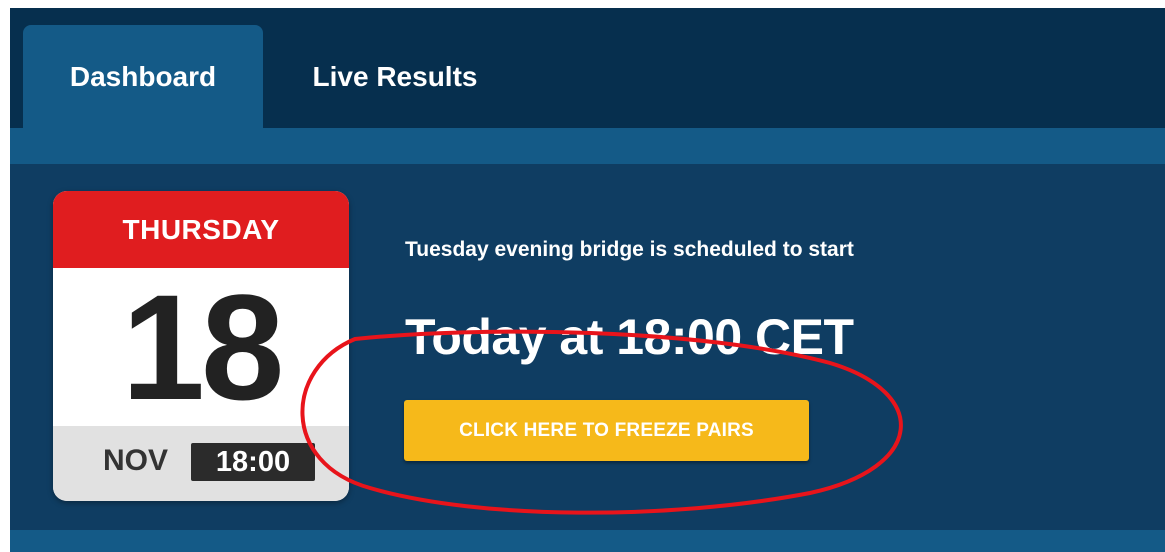 Image resolution: width=1165 pixels, height=552 pixels. What do you see at coordinates (201, 229) in the screenshot?
I see `calendar-weekday: THURSDAY` at bounding box center [201, 229].